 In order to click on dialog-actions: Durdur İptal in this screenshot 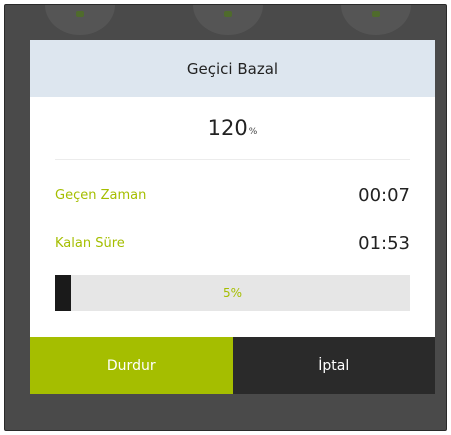, I will do `click(232, 365)`.